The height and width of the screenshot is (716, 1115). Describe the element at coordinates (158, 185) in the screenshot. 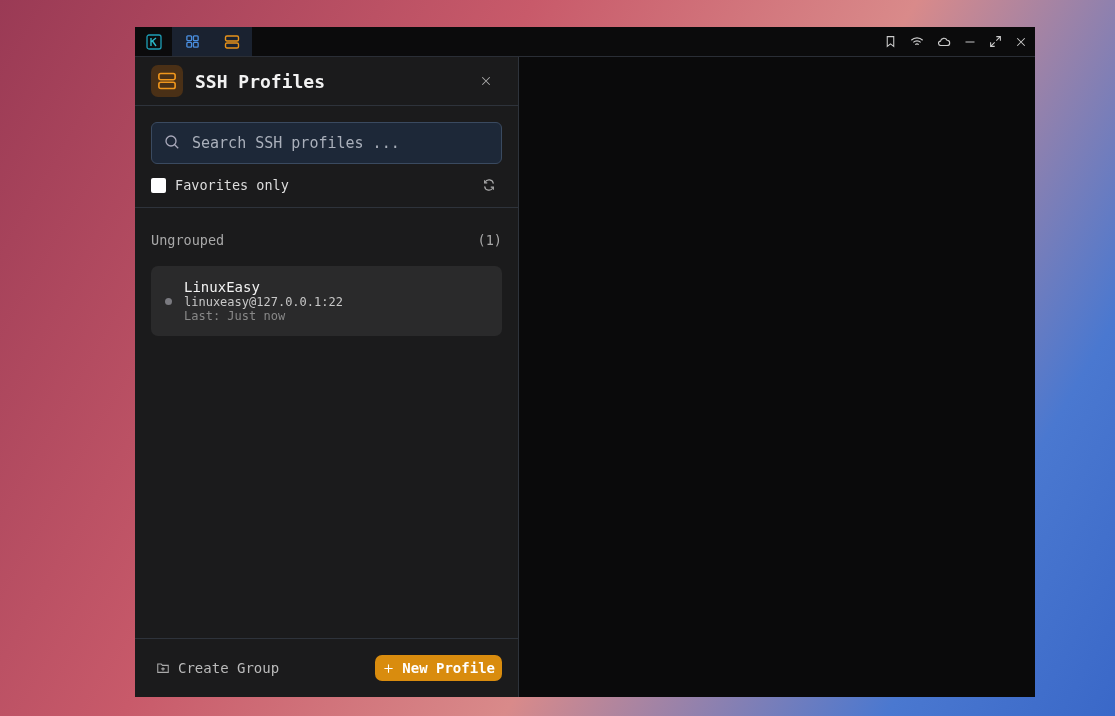

I see `checkbox` at that location.